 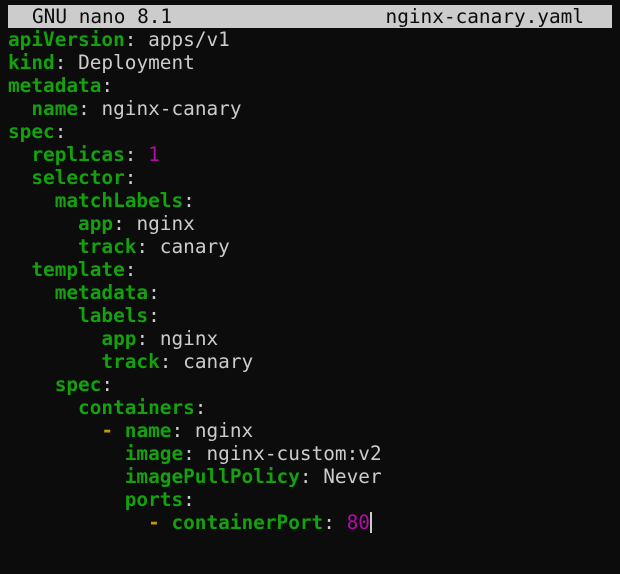 I want to click on yaml-string-value: nginx-custom:v2, so click(x=294, y=453).